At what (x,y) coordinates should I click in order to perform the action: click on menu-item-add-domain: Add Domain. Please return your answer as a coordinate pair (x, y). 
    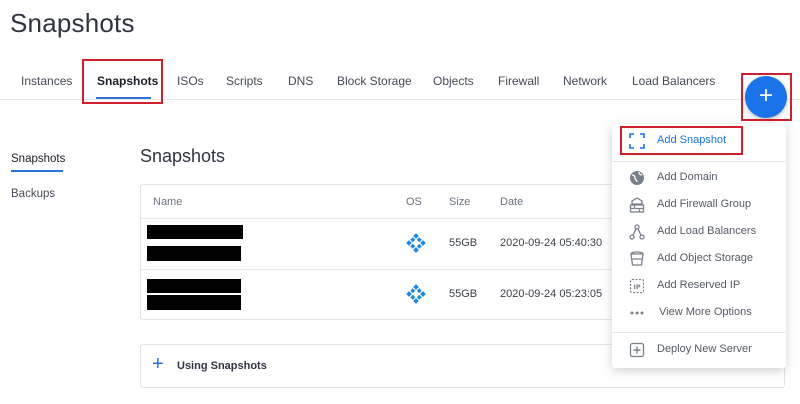
    Looking at the image, I should click on (699, 178).